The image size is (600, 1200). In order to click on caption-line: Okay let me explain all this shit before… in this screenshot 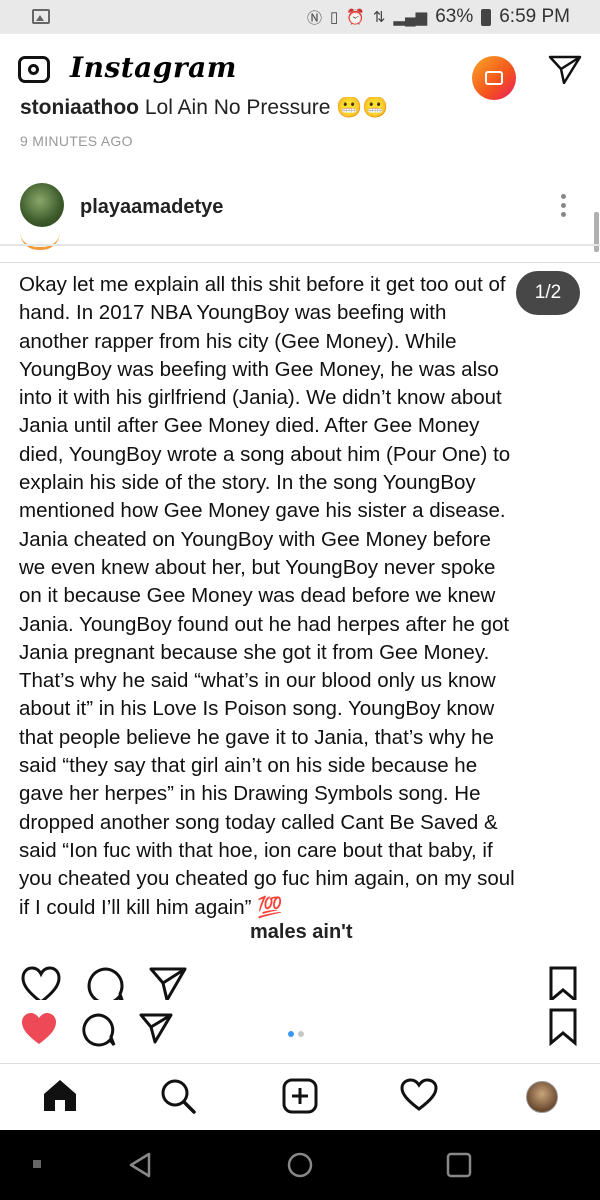, I will do `click(262, 284)`.